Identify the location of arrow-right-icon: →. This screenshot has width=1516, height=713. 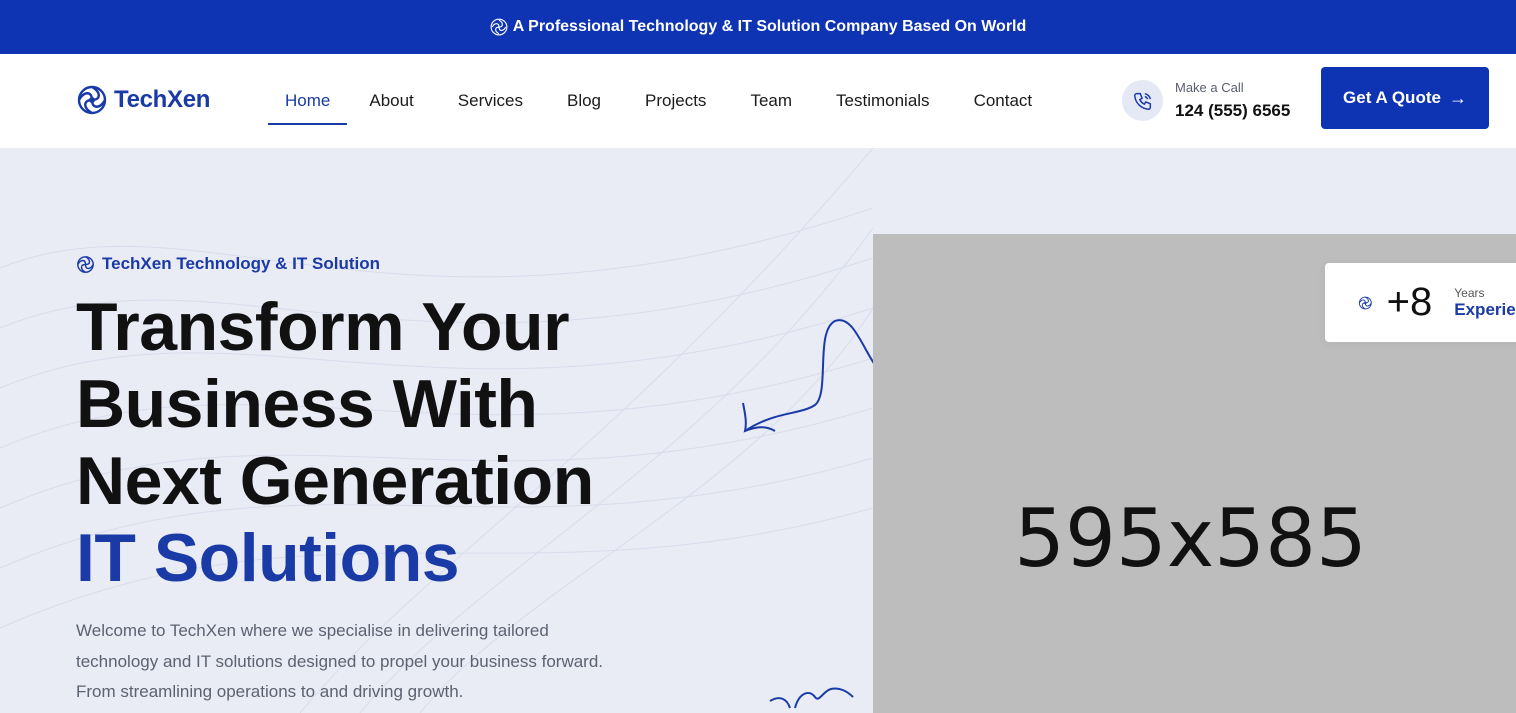
(1457, 97).